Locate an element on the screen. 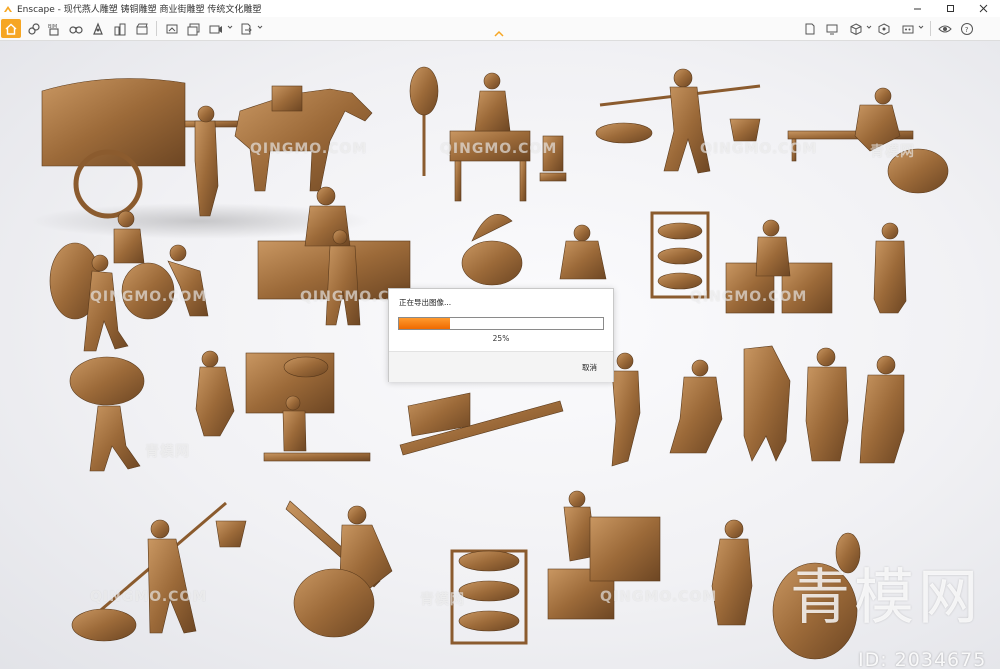 The width and height of the screenshot is (1000, 669). help-button: ? is located at coordinates (967, 28).